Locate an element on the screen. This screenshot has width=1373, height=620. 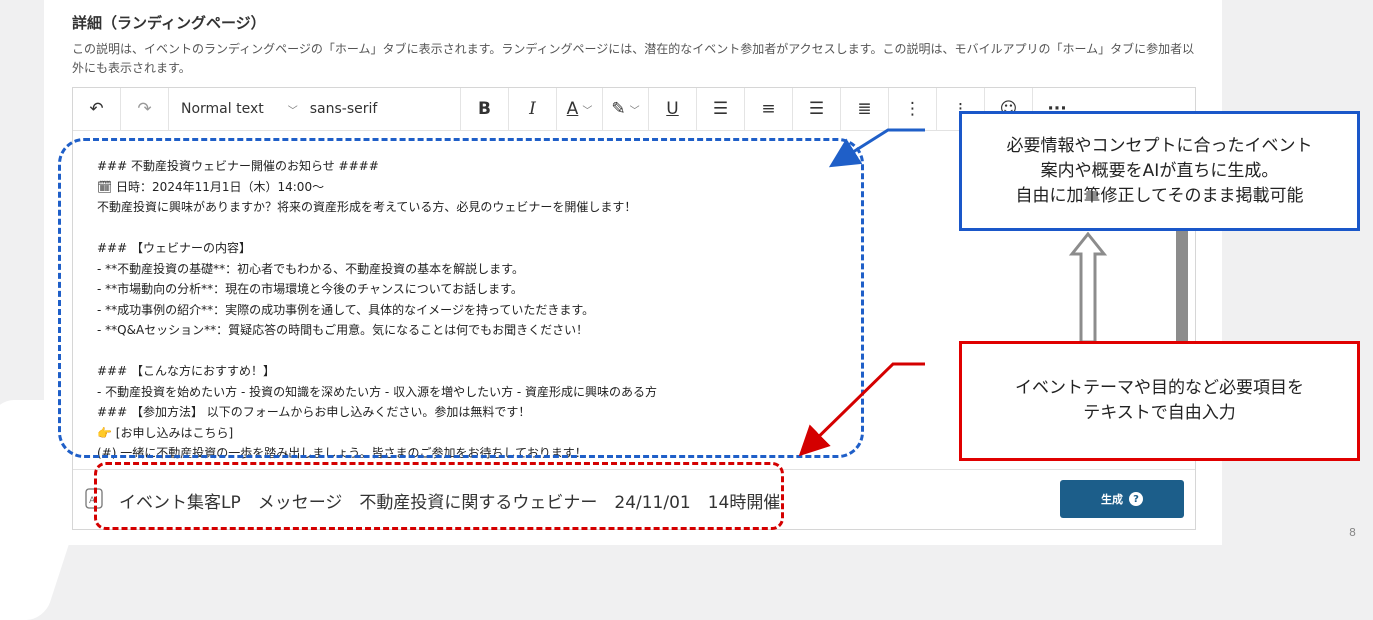
blue-arrow is located at coordinates (876, 148).